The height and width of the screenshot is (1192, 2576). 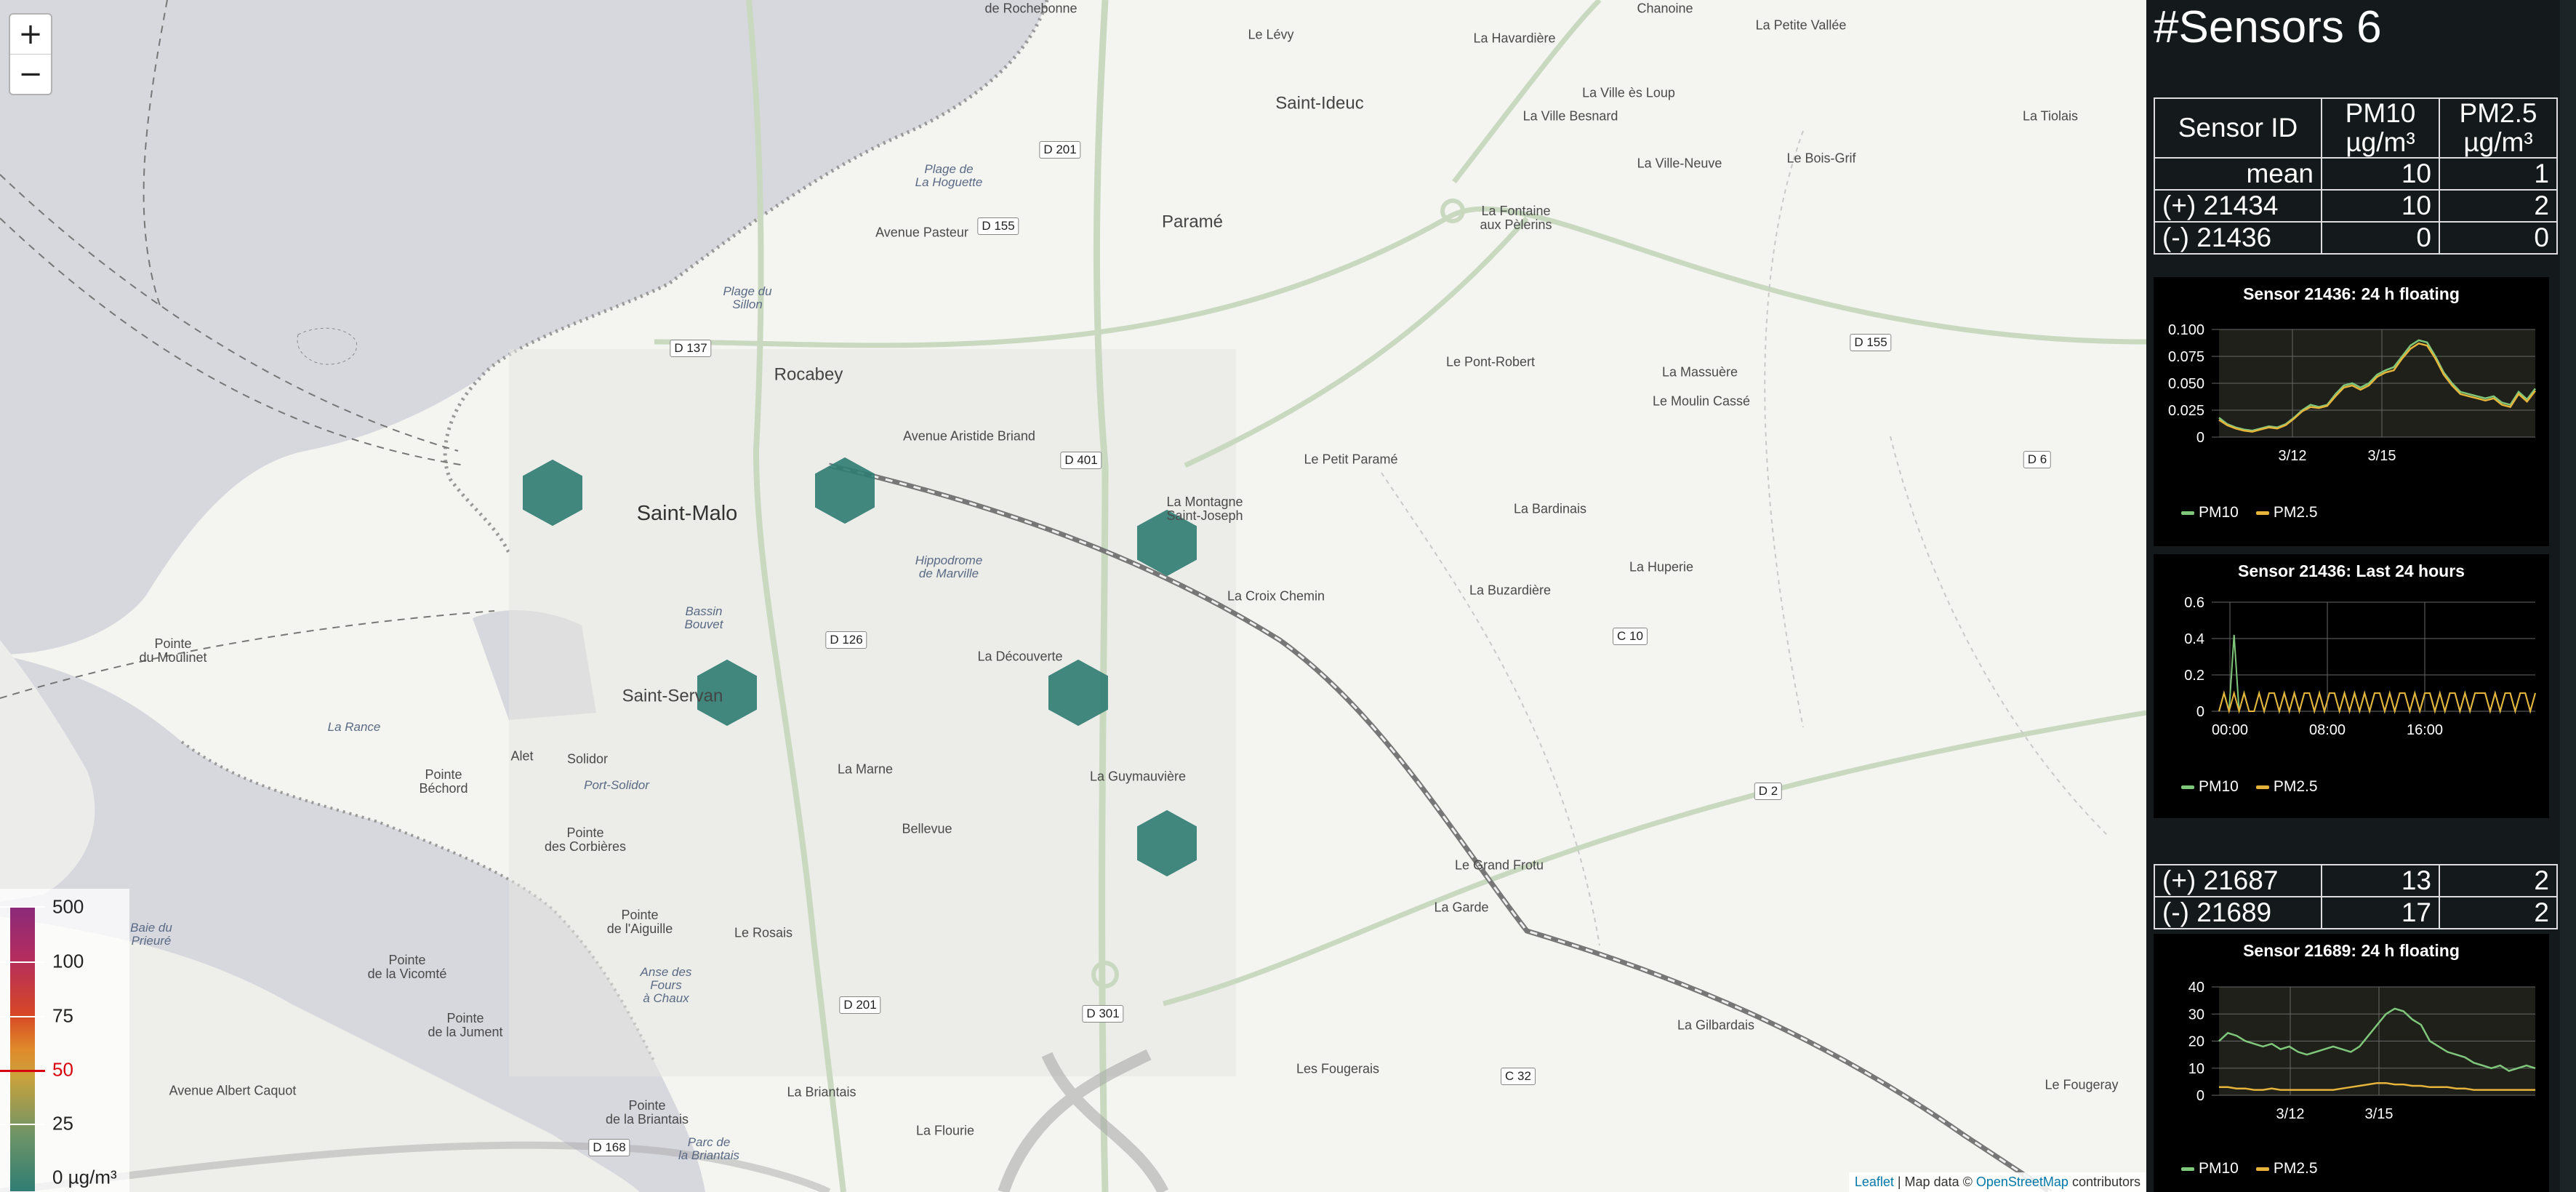 I want to click on place-label: Hippodrome de Marville, so click(x=949, y=566).